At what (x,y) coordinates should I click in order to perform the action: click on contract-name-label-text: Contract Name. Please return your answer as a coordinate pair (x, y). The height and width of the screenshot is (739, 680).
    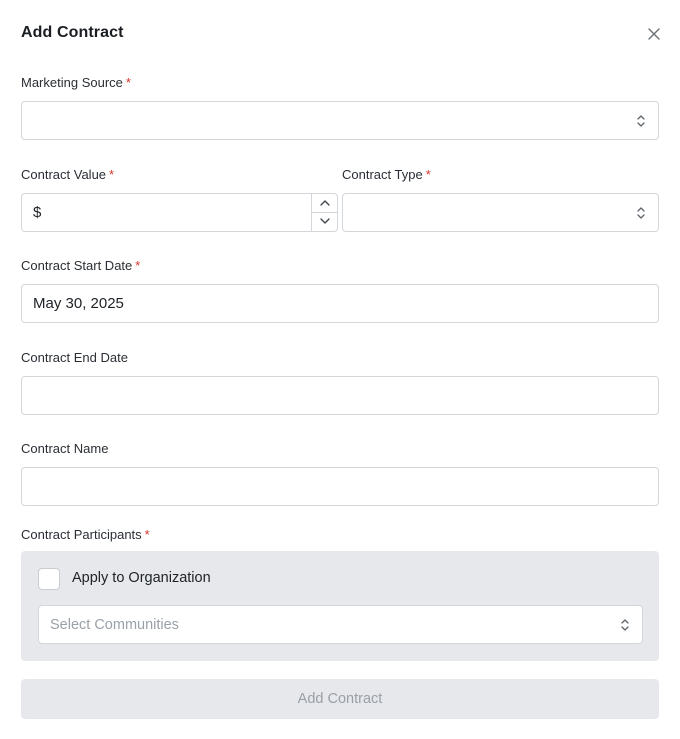
    Looking at the image, I should click on (65, 448).